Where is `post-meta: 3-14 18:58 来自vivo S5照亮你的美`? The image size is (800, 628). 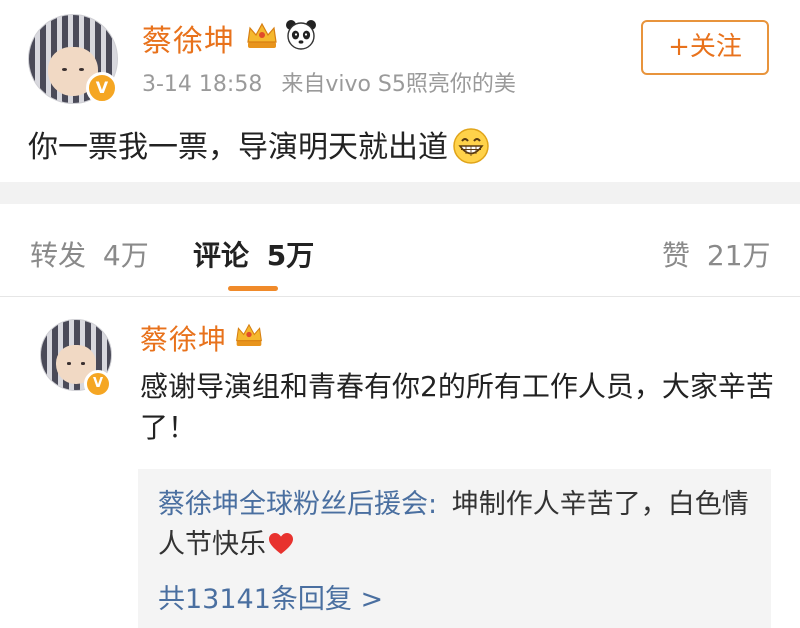 post-meta: 3-14 18:58 来自vivo S5照亮你的美 is located at coordinates (329, 82).